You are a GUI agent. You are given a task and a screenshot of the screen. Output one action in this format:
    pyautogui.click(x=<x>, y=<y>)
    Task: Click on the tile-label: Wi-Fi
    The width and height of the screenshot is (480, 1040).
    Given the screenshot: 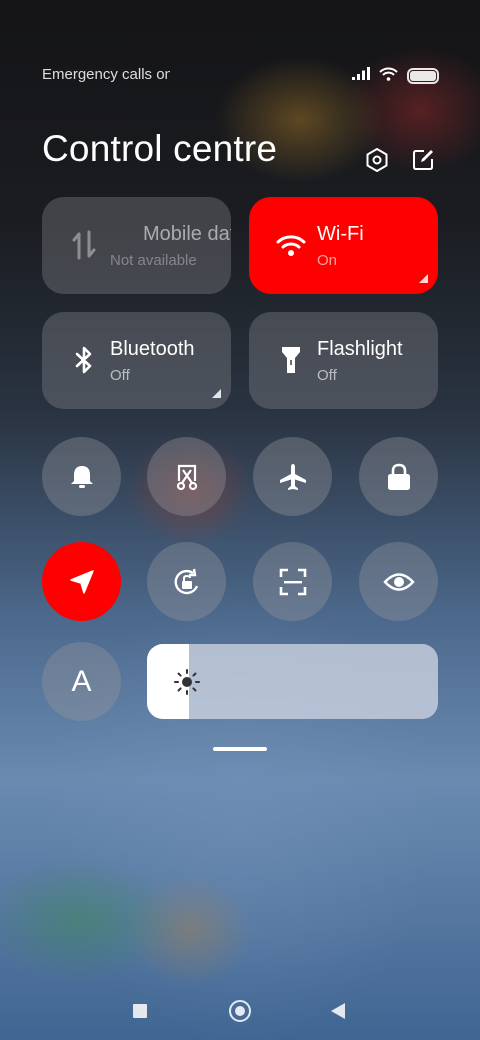 What is the action you would take?
    pyautogui.click(x=340, y=234)
    